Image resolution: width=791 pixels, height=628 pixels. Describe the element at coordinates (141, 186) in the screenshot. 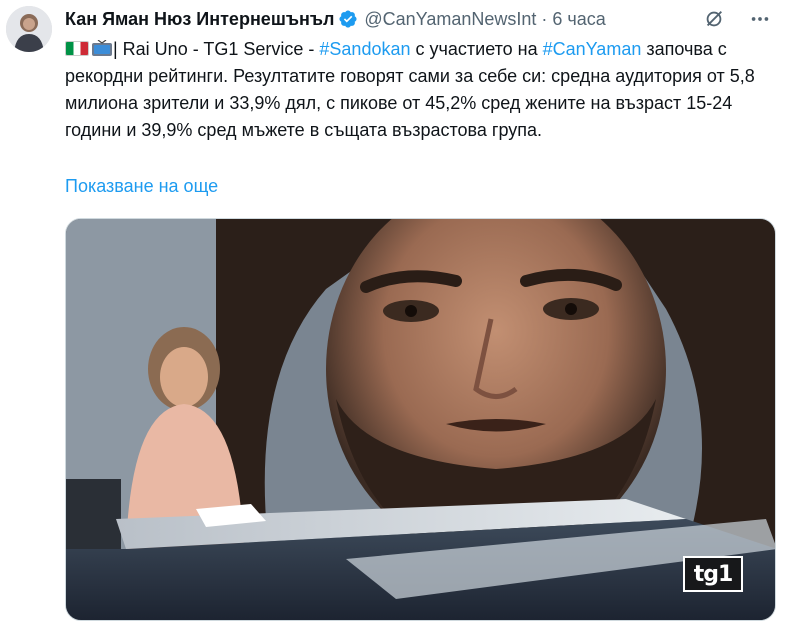

I see `show-more-link: Показване на още` at that location.